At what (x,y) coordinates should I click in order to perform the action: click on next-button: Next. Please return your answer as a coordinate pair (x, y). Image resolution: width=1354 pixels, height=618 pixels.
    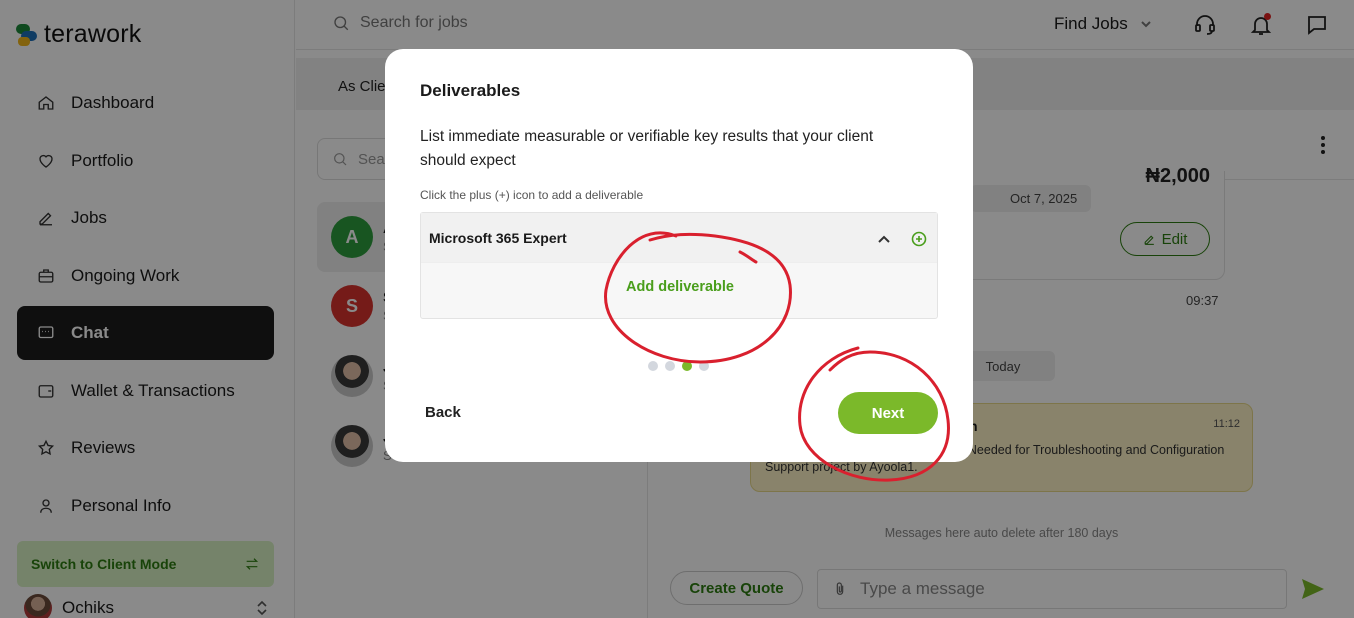
    Looking at the image, I should click on (888, 413).